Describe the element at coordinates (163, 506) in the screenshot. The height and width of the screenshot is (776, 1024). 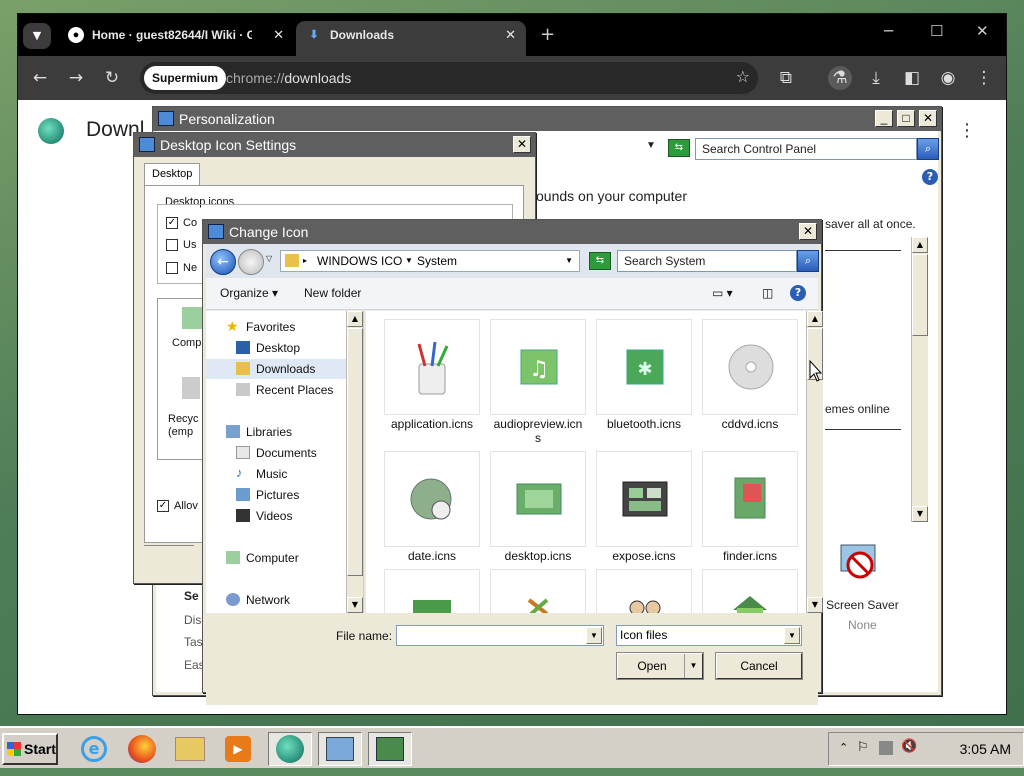
I see `allow-themes-checkbox: ✓` at that location.